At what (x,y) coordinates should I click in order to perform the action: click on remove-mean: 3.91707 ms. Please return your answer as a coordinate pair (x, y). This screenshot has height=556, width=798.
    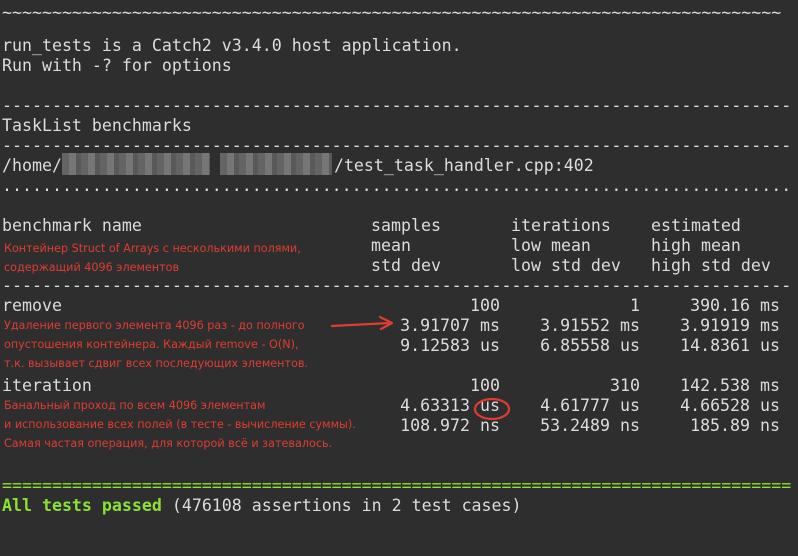
    Looking at the image, I should click on (450, 325).